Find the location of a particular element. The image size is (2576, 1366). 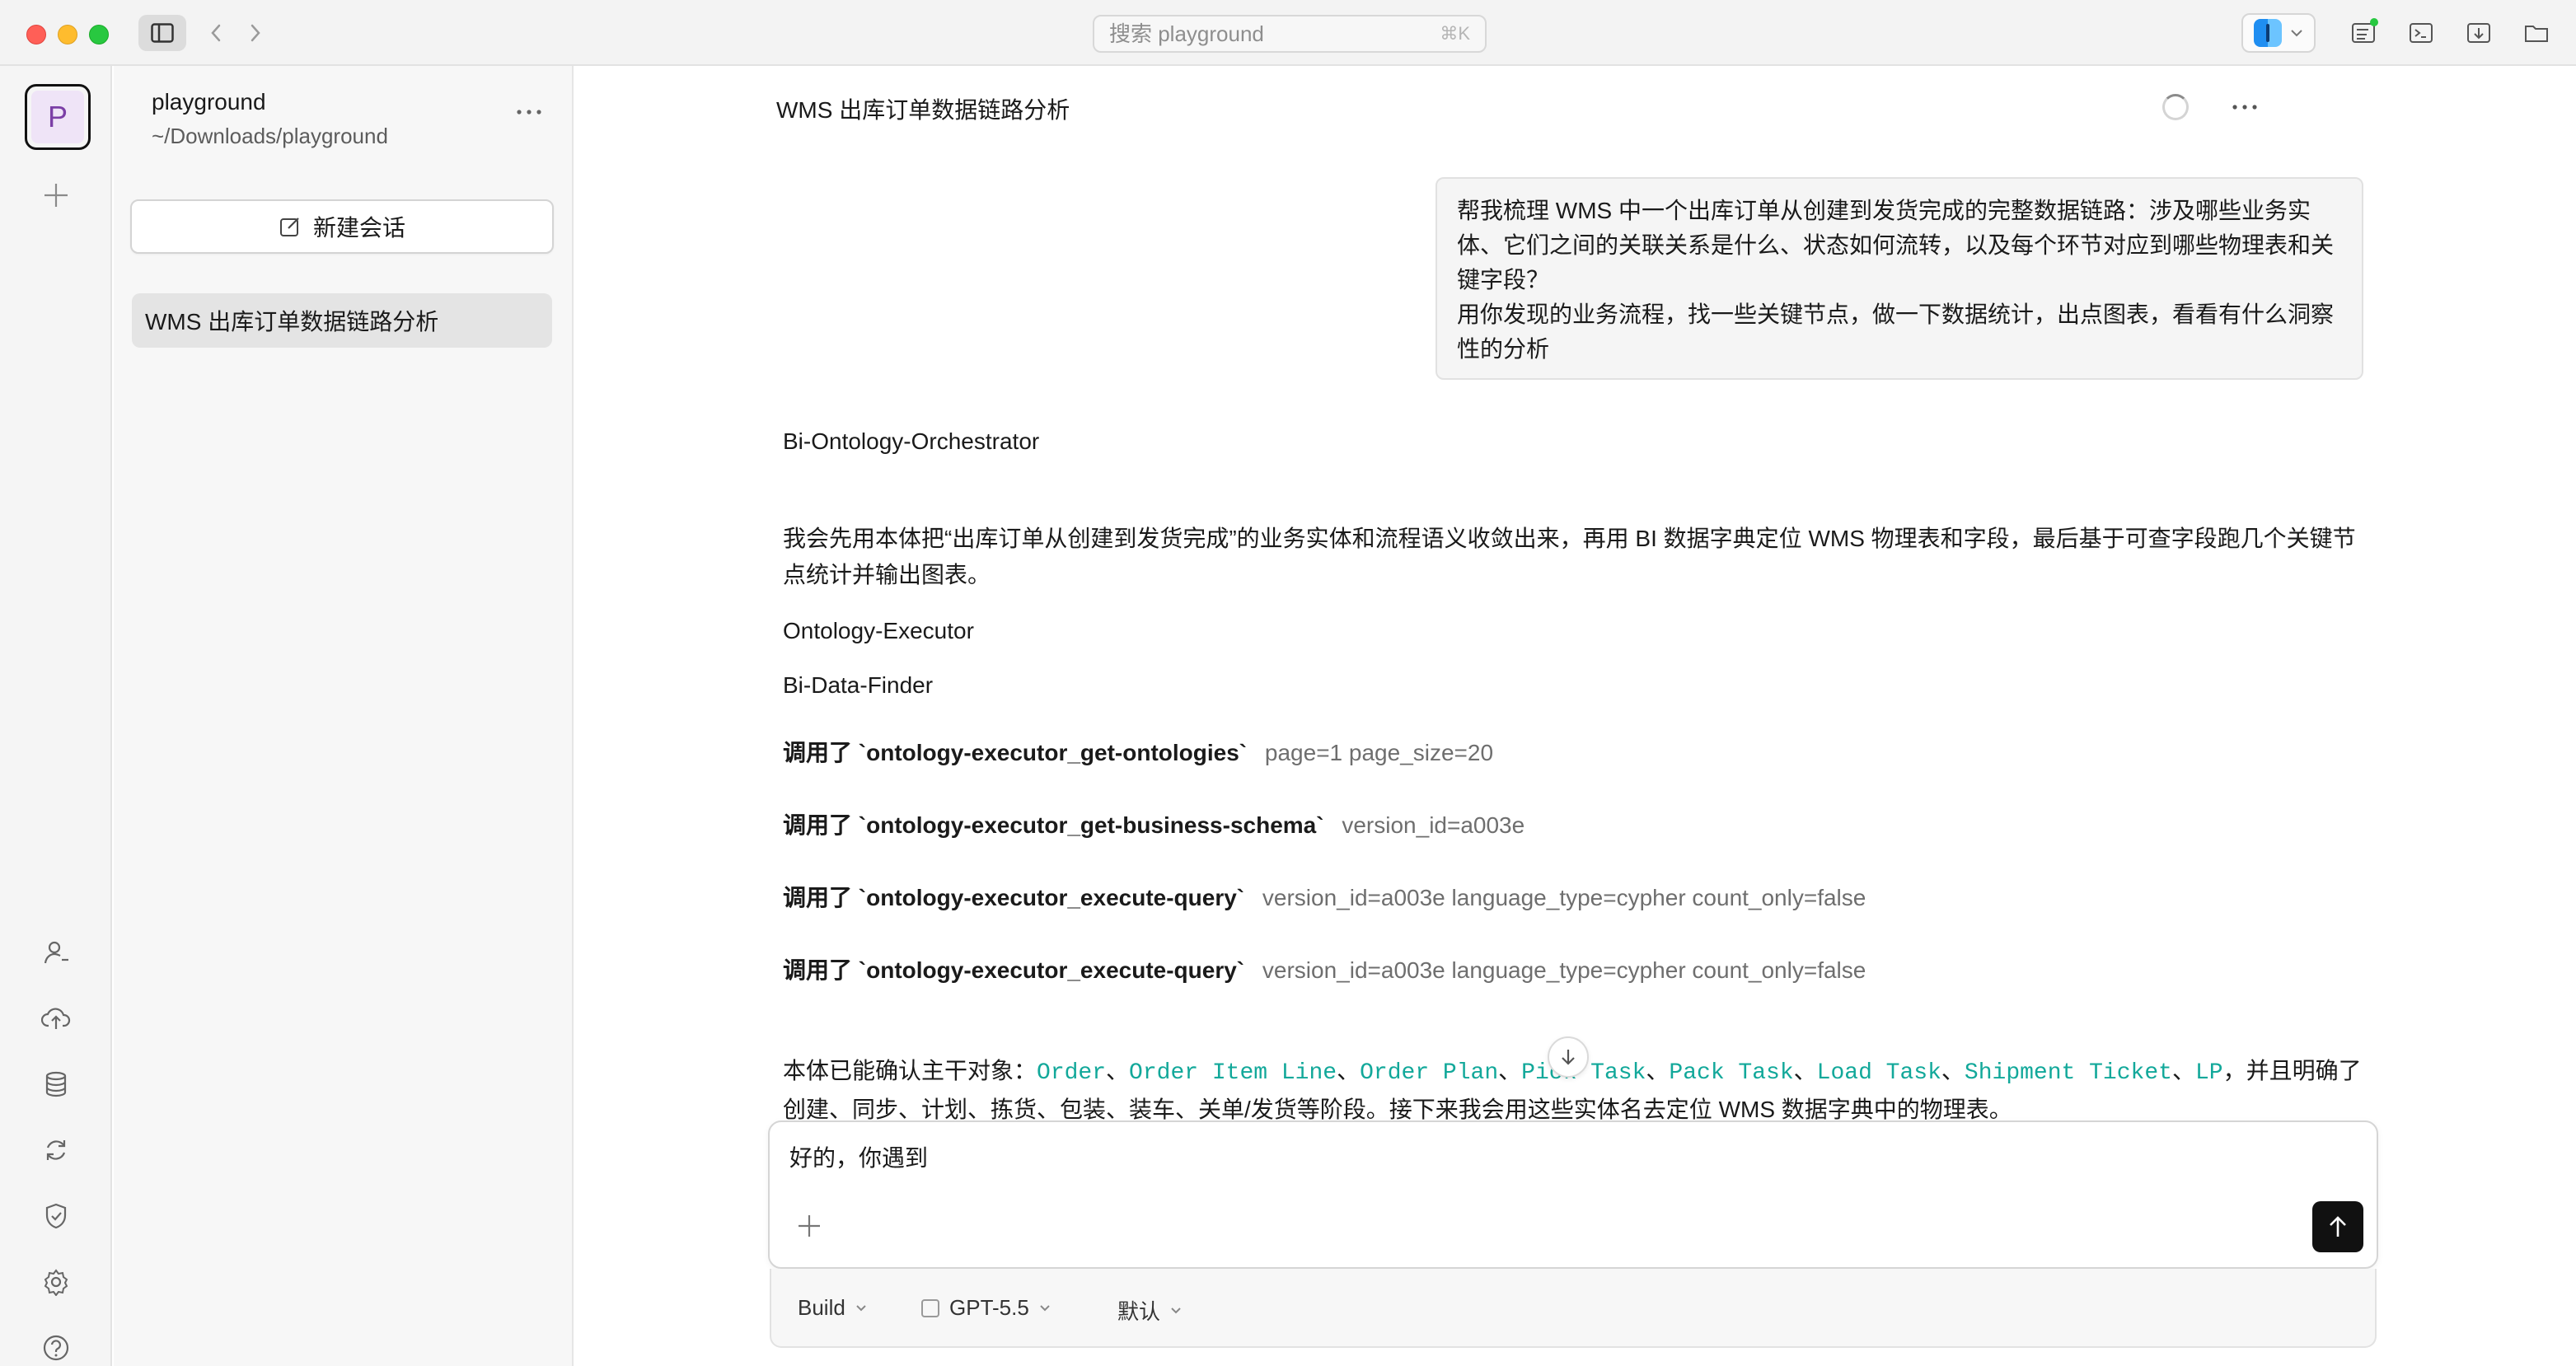

add-project-button is located at coordinates (56, 197).